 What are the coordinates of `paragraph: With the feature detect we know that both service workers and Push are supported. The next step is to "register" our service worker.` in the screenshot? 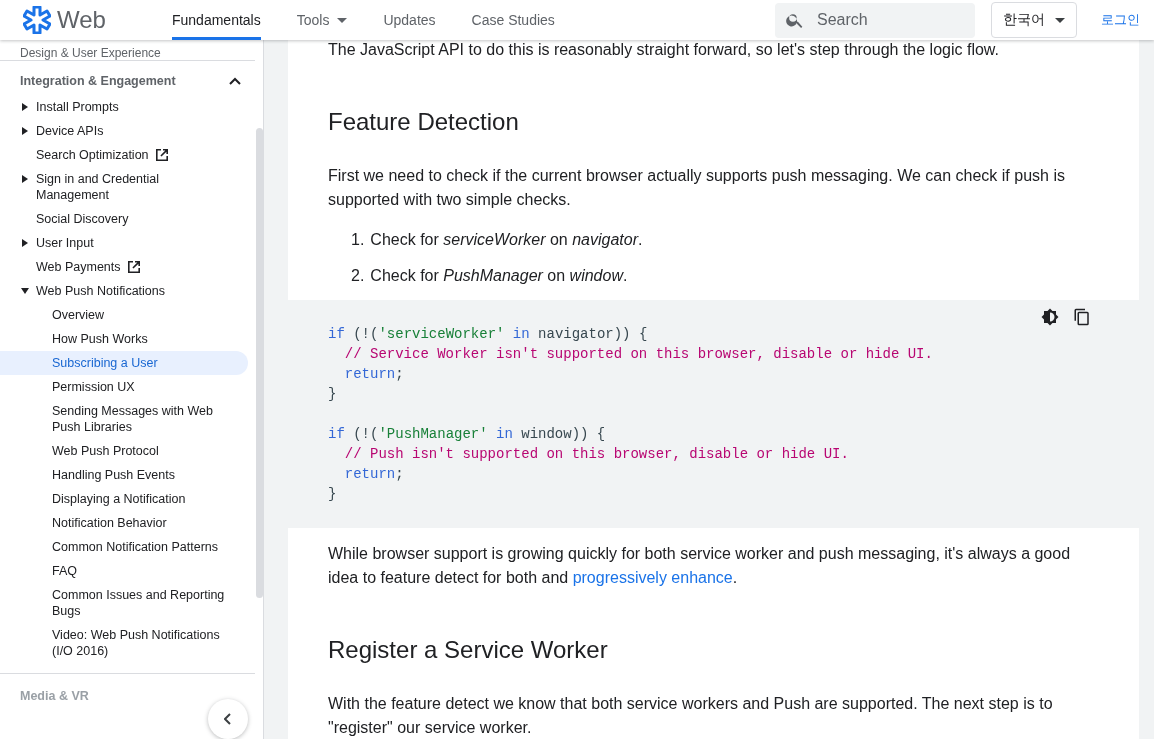 It's located at (690, 716).